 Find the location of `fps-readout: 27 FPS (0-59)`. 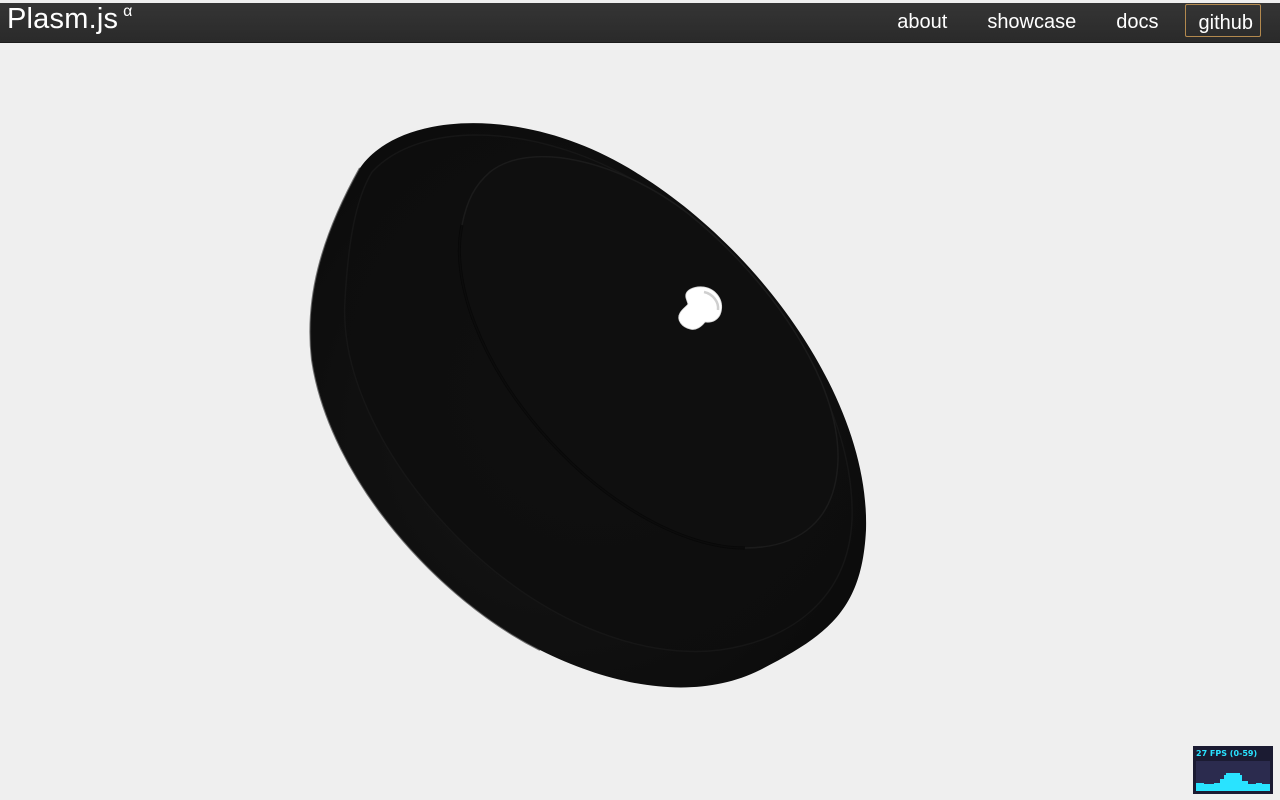

fps-readout: 27 FPS (0-59) is located at coordinates (1227, 753).